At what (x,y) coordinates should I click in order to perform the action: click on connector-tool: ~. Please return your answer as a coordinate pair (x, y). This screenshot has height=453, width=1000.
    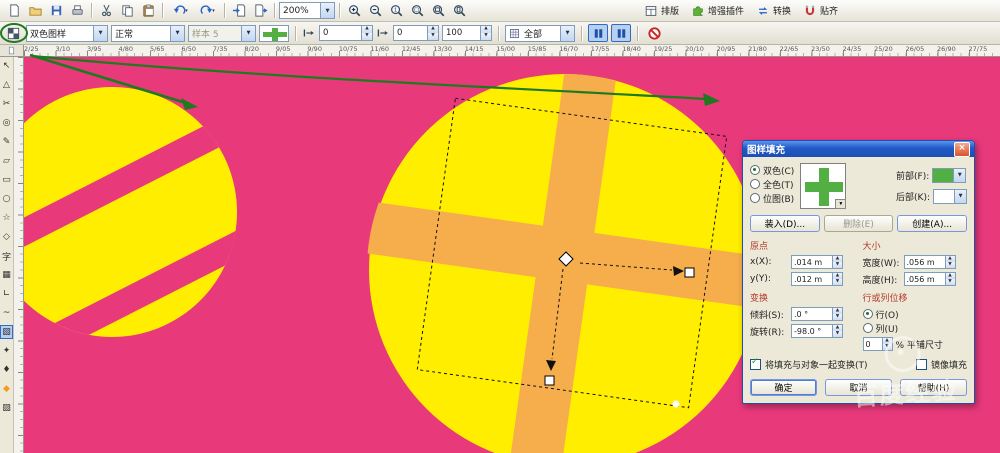
    Looking at the image, I should click on (6, 313).